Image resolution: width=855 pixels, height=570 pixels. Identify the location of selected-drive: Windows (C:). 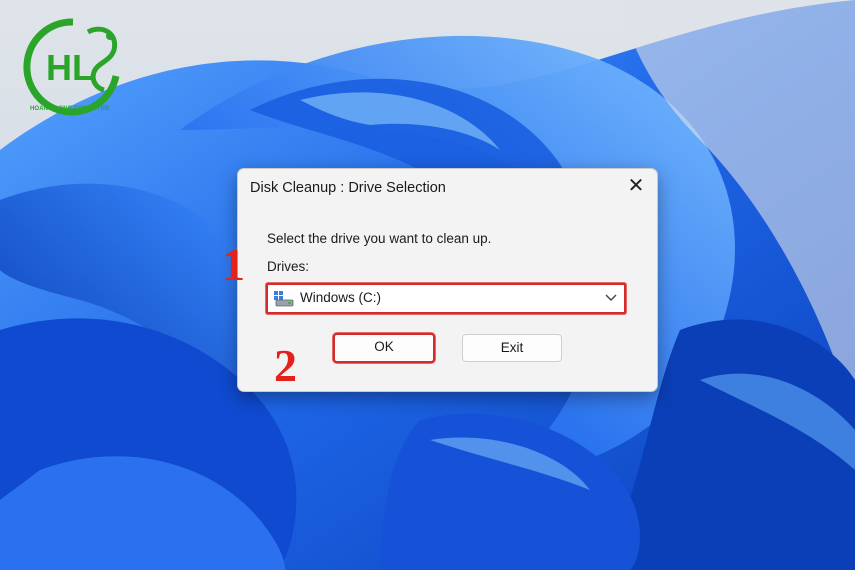
(341, 297).